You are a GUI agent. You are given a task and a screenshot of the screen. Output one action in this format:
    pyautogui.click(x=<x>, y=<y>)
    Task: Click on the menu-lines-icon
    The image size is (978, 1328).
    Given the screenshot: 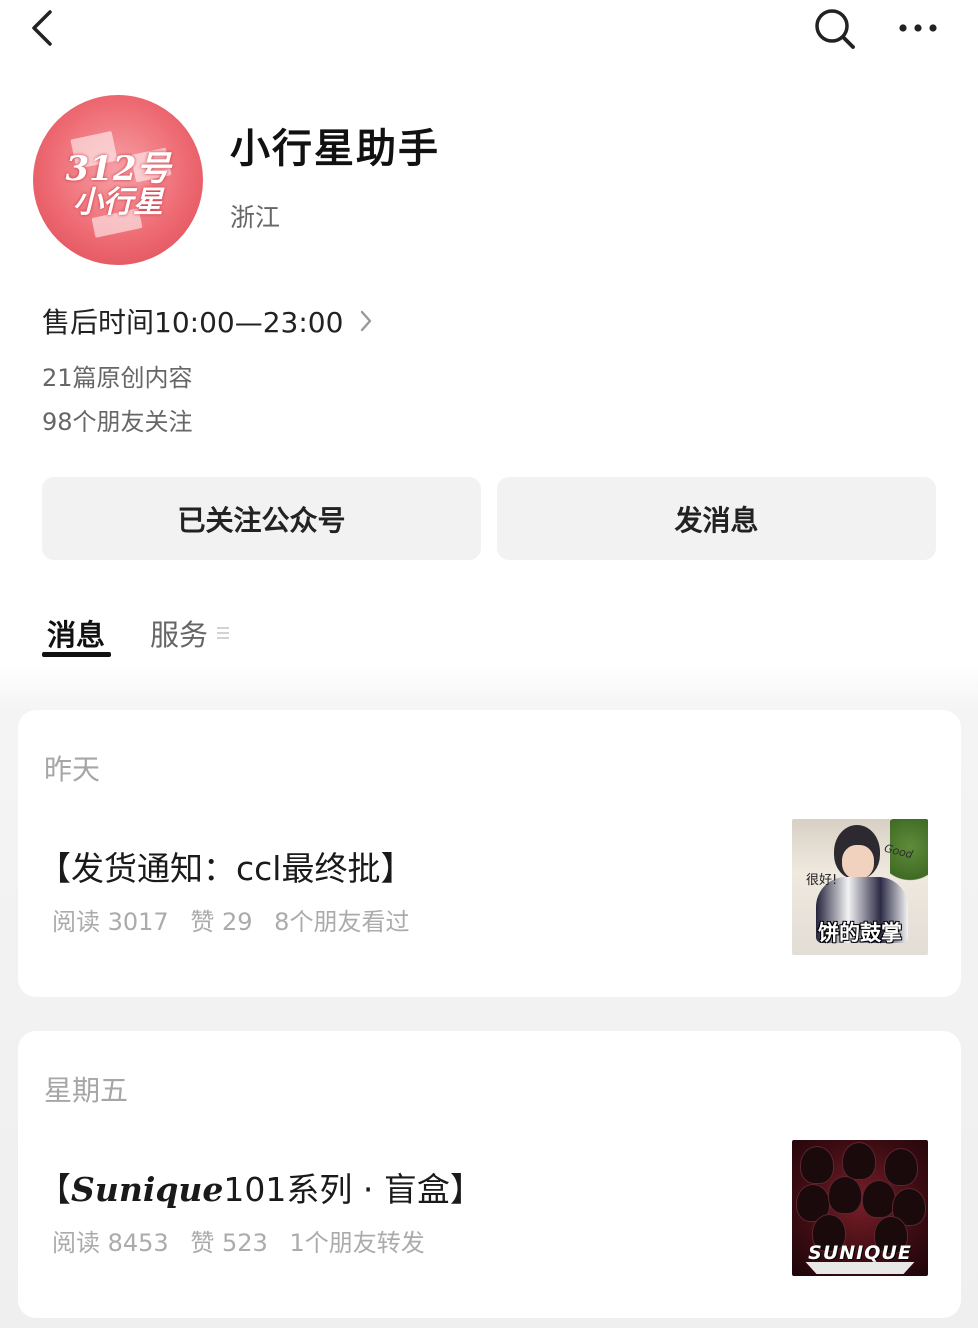 What is the action you would take?
    pyautogui.click(x=223, y=633)
    